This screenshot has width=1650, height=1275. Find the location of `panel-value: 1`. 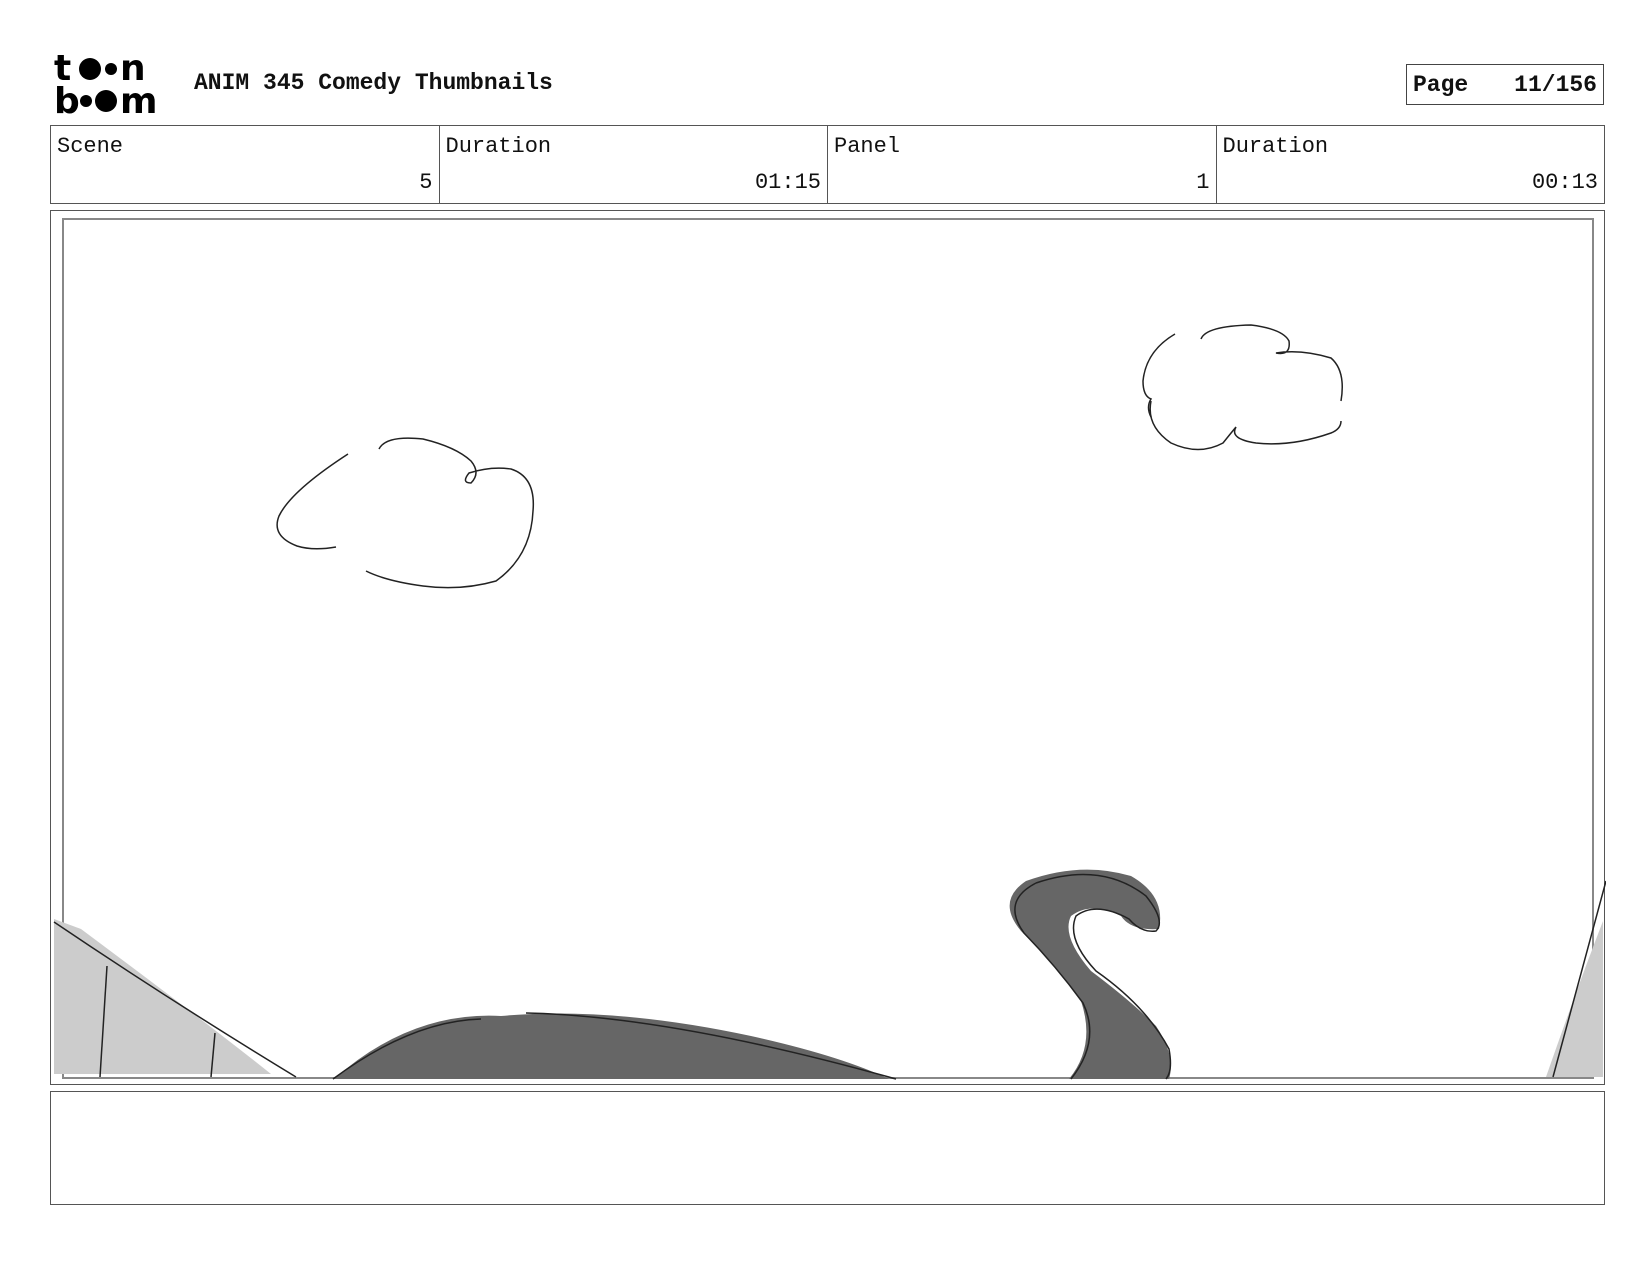

panel-value: 1 is located at coordinates (1203, 182).